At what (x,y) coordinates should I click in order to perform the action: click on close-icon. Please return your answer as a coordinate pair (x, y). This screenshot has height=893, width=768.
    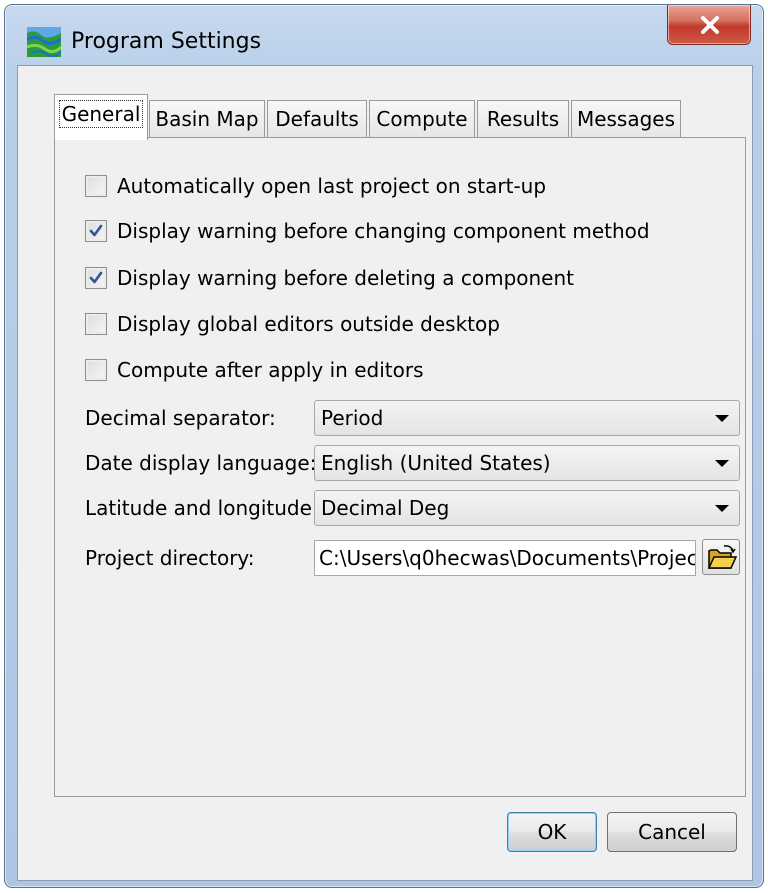
    Looking at the image, I should click on (710, 25).